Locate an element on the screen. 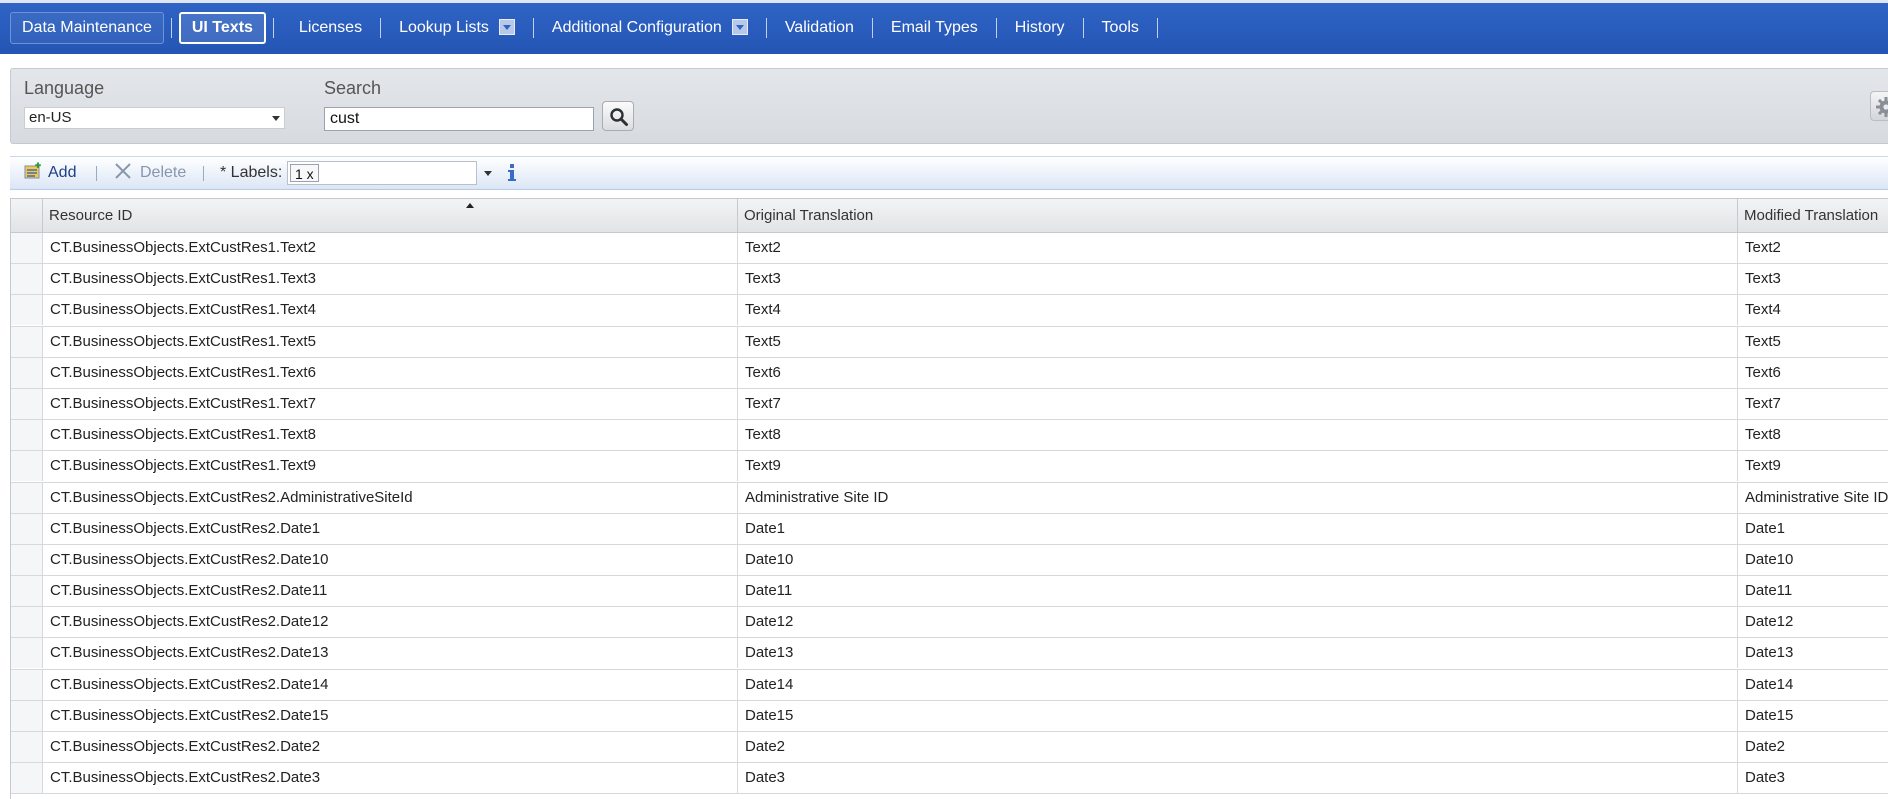  delete-icon is located at coordinates (123, 171).